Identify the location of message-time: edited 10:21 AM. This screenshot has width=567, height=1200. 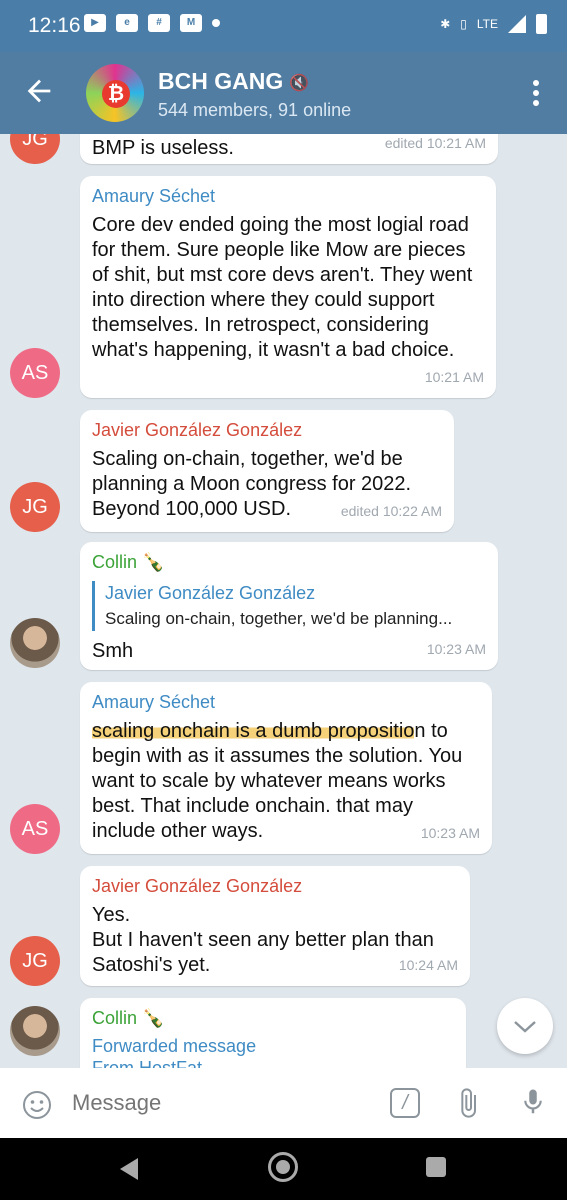
(435, 143).